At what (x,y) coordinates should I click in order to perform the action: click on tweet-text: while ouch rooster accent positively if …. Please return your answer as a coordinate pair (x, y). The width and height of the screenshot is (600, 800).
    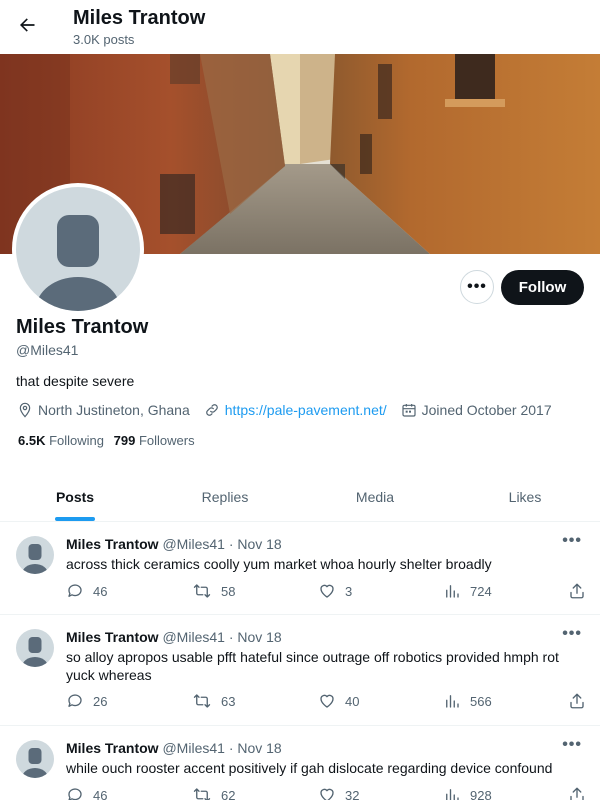
    Looking at the image, I should click on (309, 768).